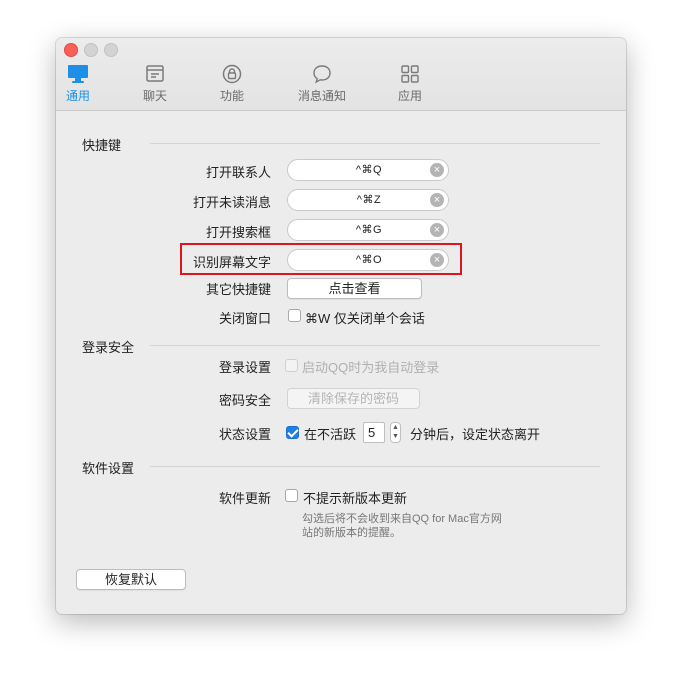 This screenshot has height=689, width=682. Describe the element at coordinates (294, 315) in the screenshot. I see `close-window-checkbox` at that location.